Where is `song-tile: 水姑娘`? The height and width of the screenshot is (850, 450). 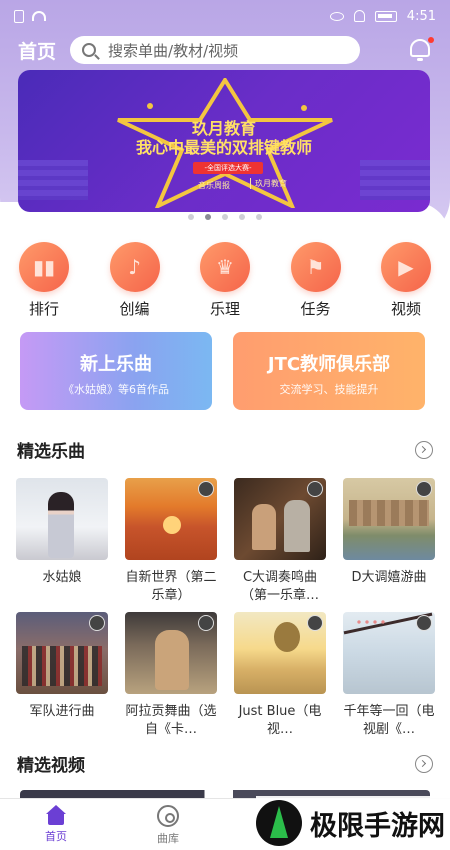
song-tile: 水姑娘 is located at coordinates (62, 541).